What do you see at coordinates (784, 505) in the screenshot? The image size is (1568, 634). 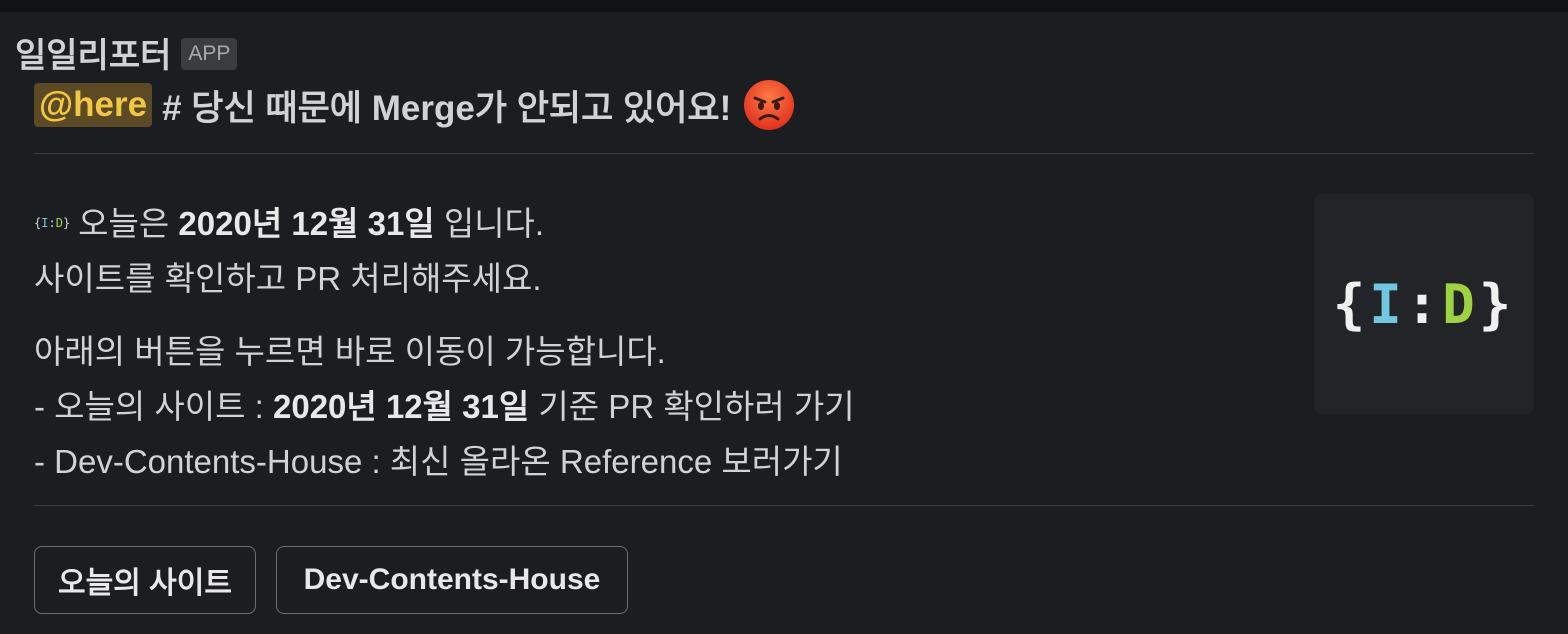 I see `divider-bottom` at bounding box center [784, 505].